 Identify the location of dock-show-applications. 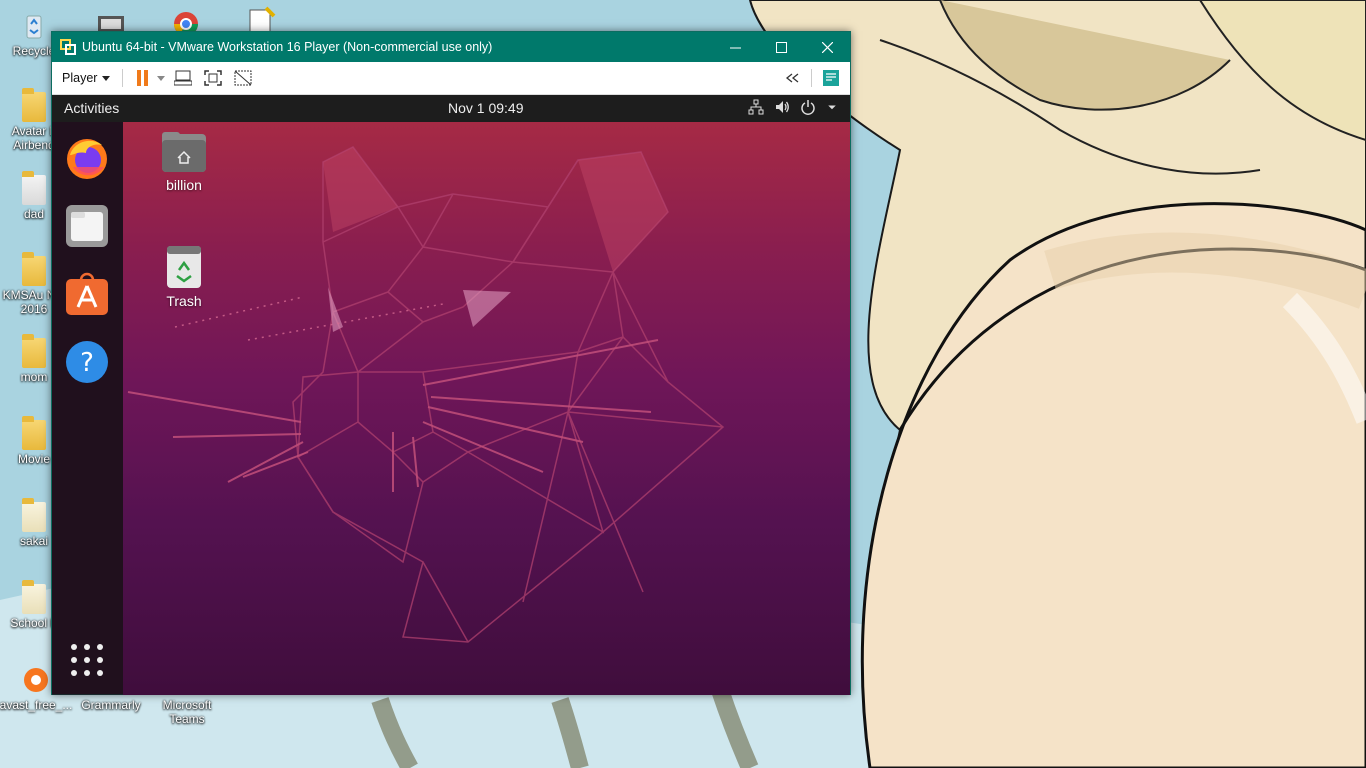
(87, 660).